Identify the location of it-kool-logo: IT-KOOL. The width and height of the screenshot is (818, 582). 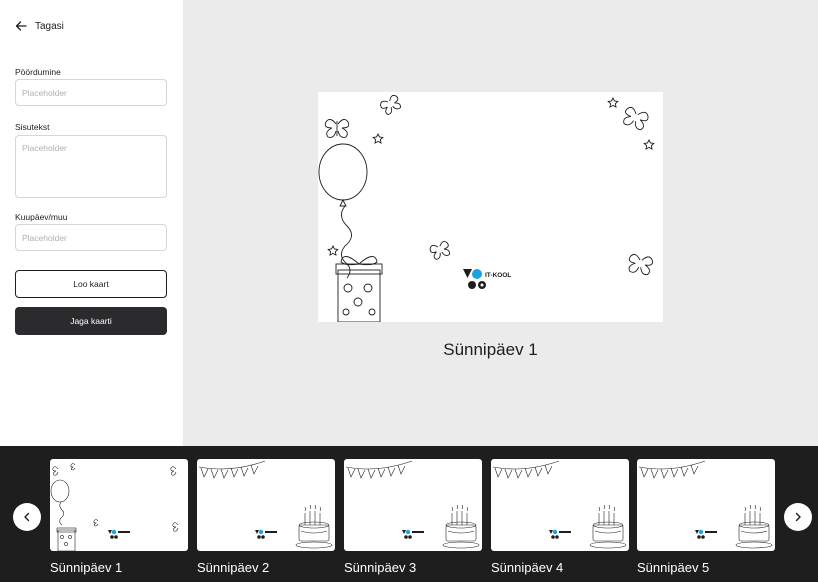
(487, 279).